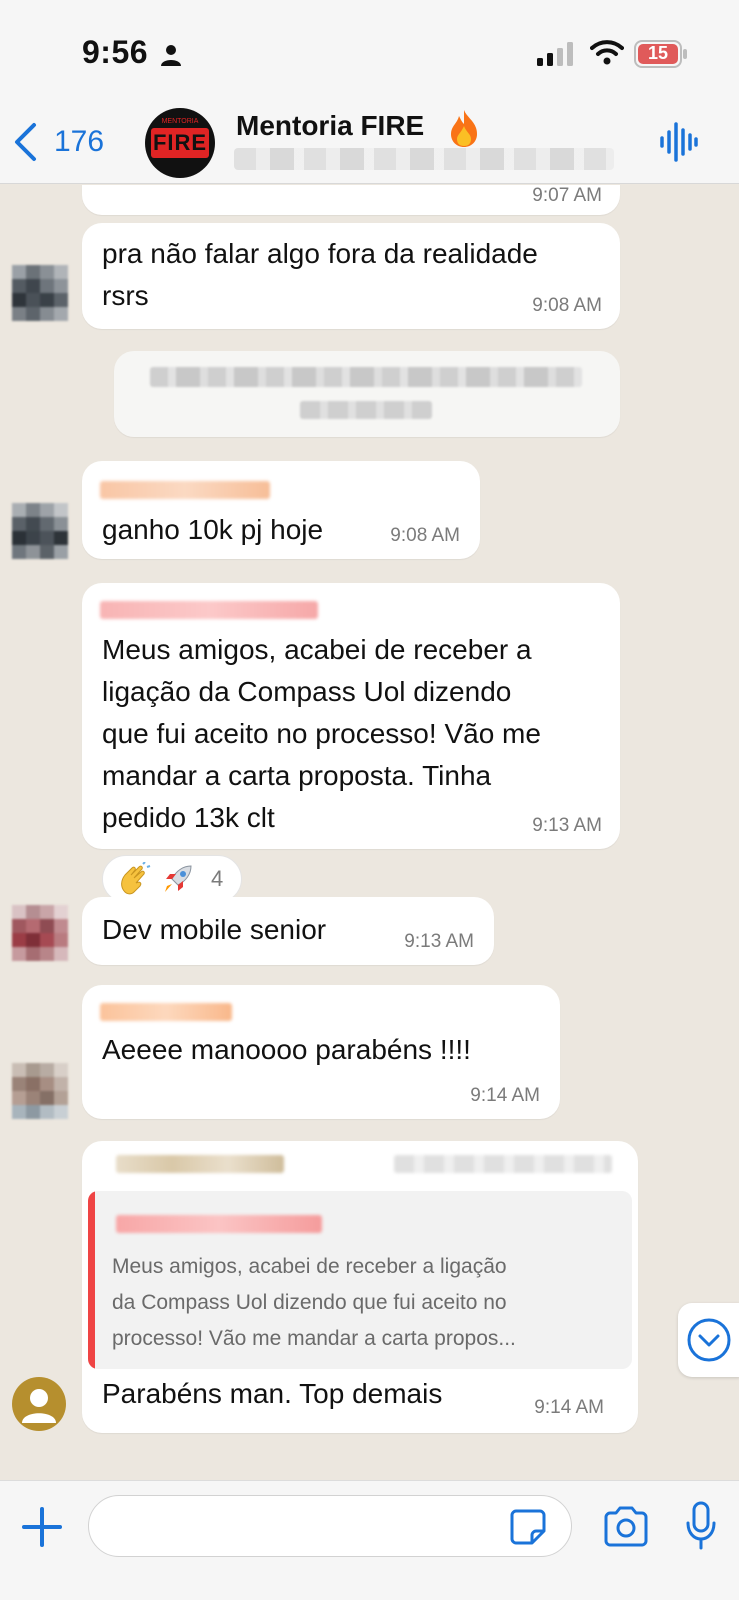 The width and height of the screenshot is (739, 1600). I want to click on cellular-signal-icon, so click(555, 54).